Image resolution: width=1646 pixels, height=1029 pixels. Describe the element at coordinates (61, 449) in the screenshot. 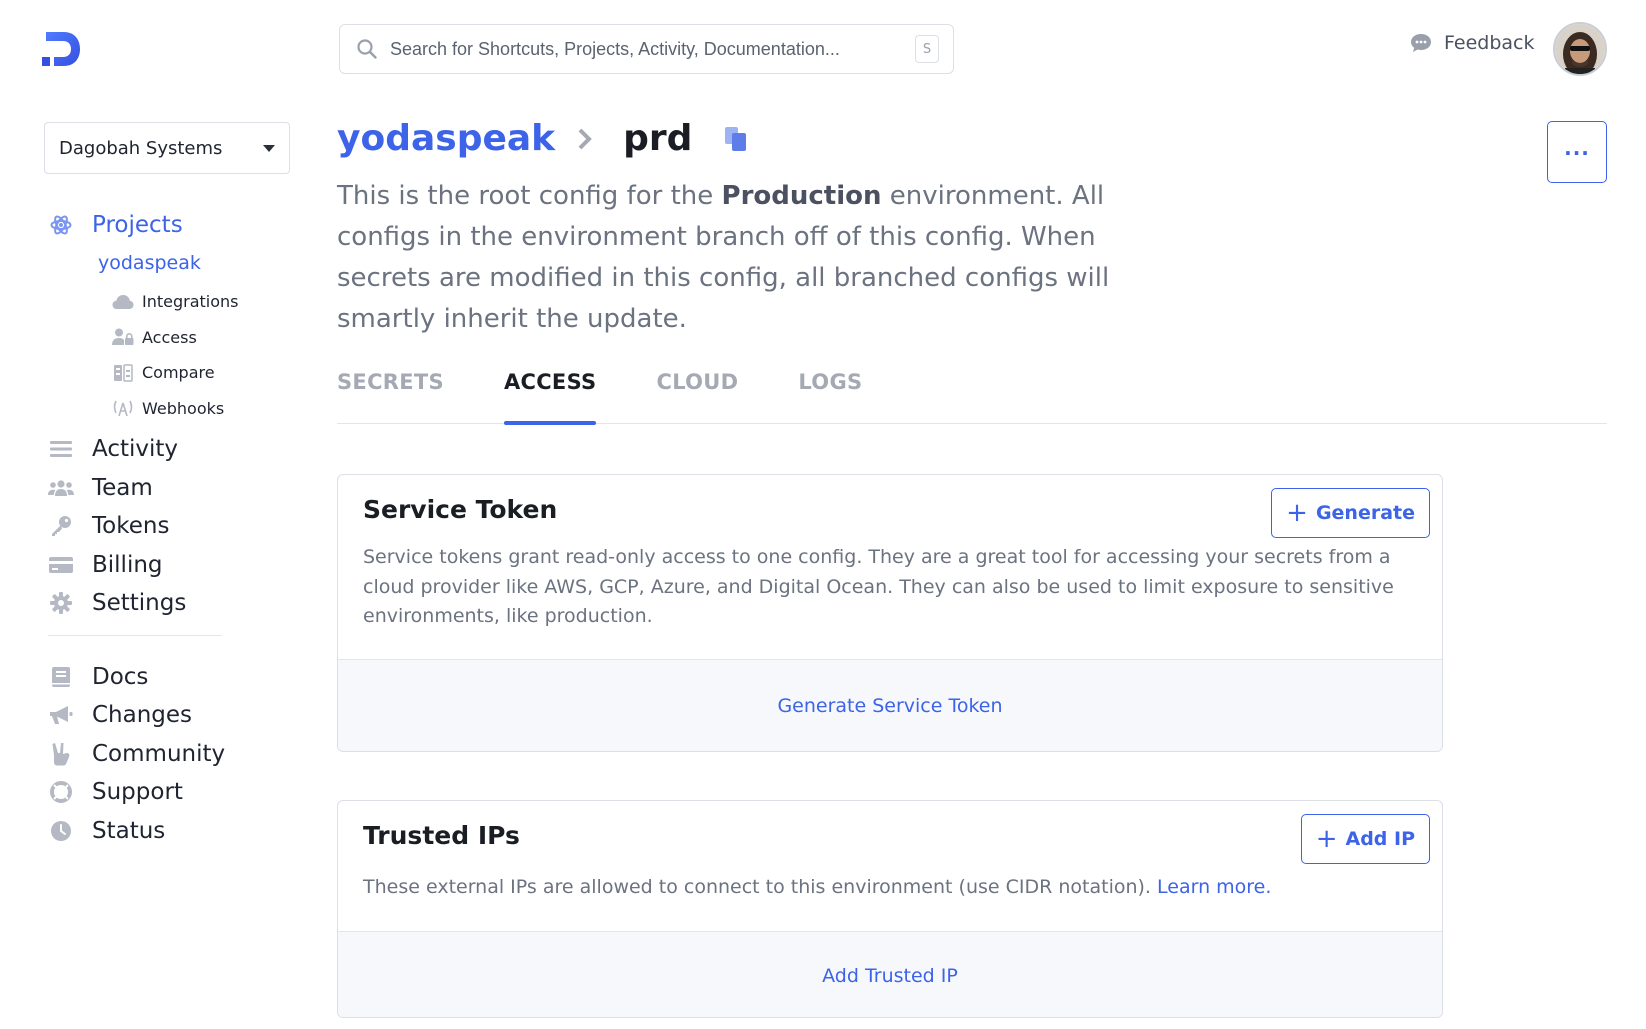

I see `list-icon` at that location.